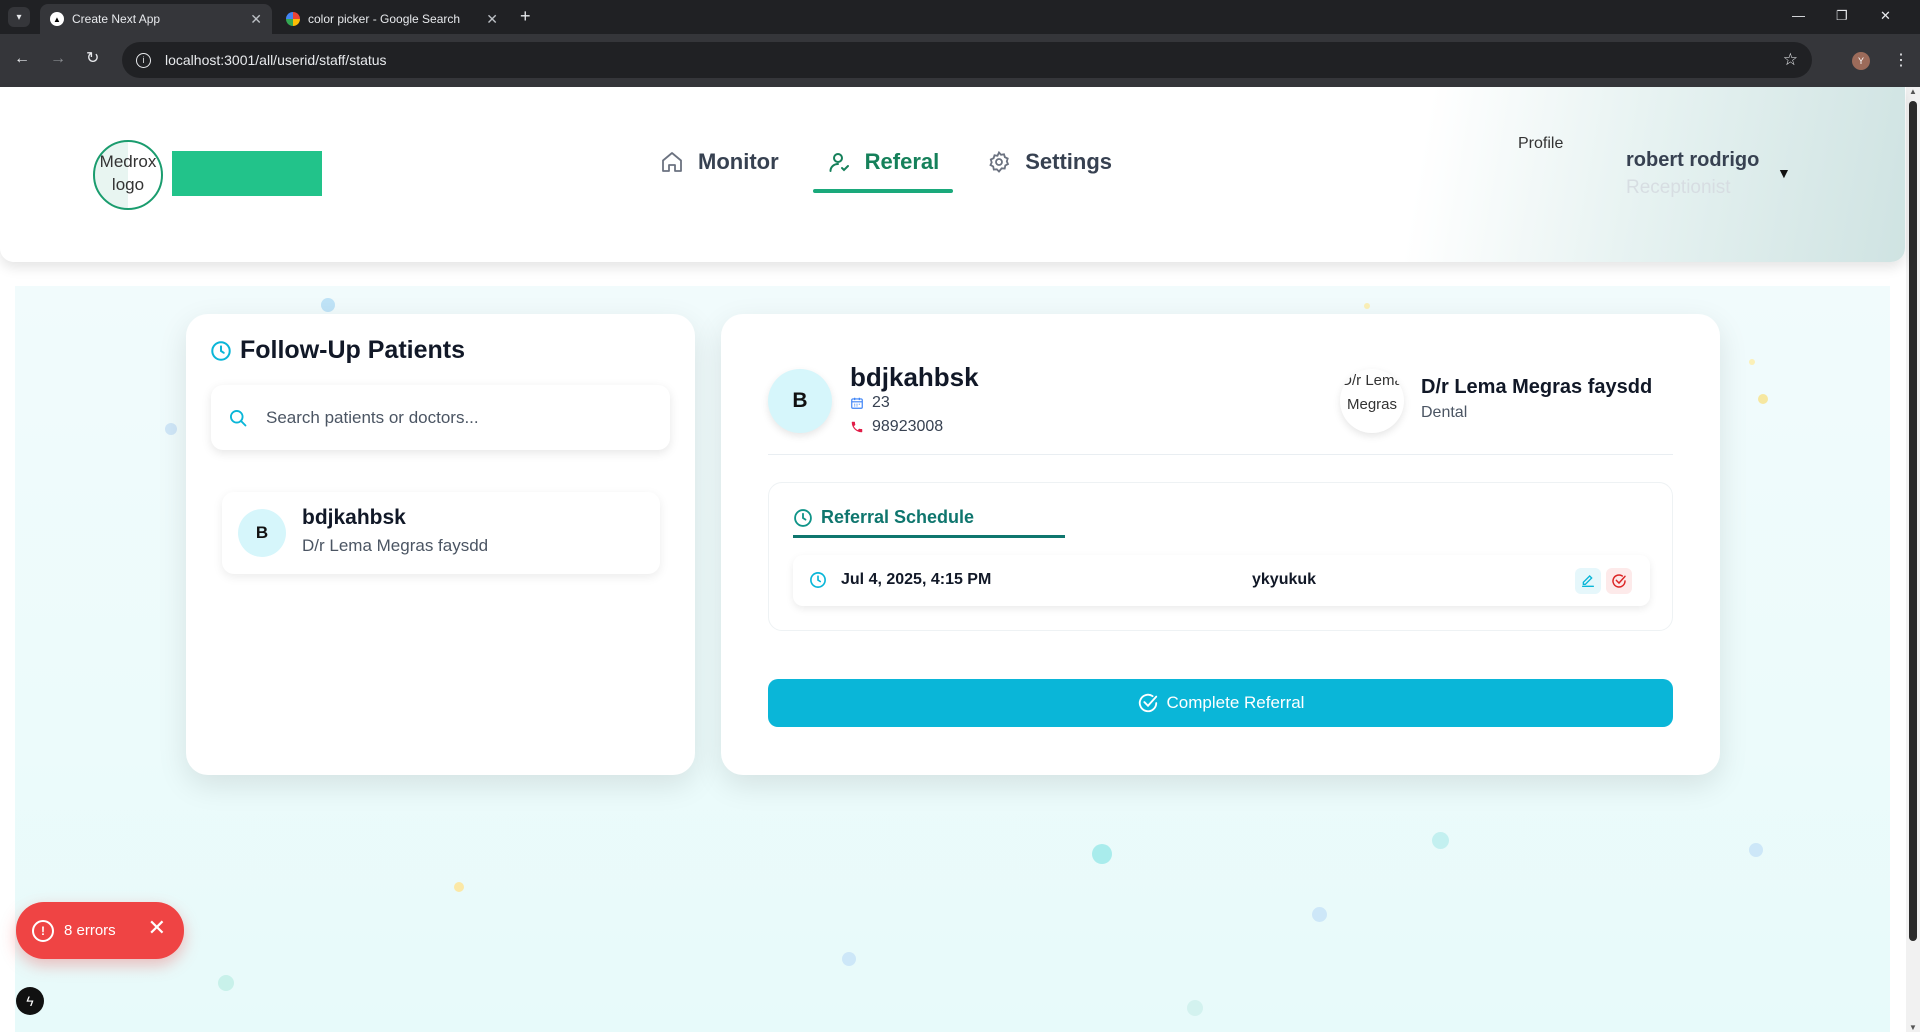 This screenshot has height=1032, width=1920. Describe the element at coordinates (1798, 15) in the screenshot. I see `minimize-icon: —` at that location.